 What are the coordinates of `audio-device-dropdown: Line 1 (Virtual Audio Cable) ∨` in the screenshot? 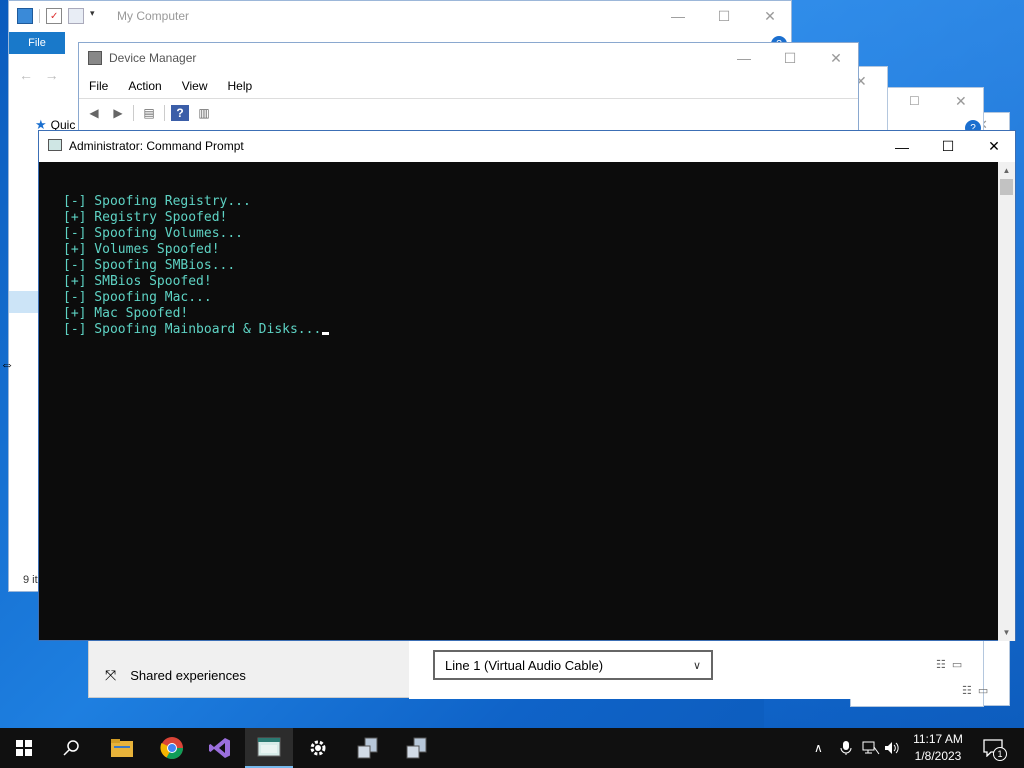 It's located at (573, 665).